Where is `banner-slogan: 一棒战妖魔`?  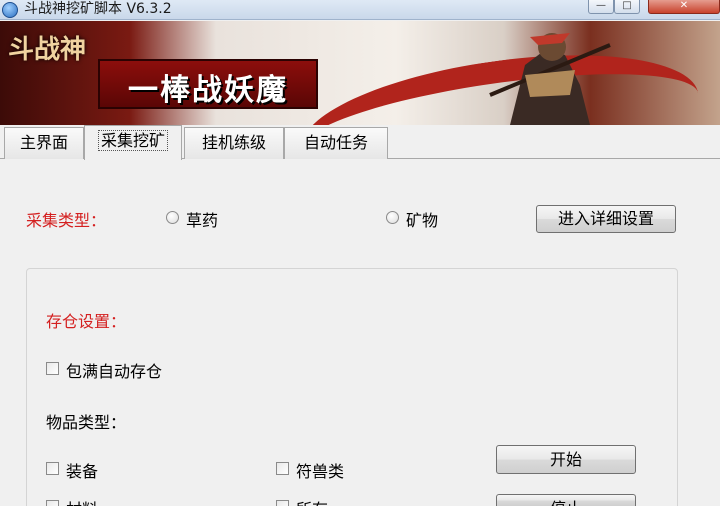
banner-slogan: 一棒战妖魔 is located at coordinates (208, 90).